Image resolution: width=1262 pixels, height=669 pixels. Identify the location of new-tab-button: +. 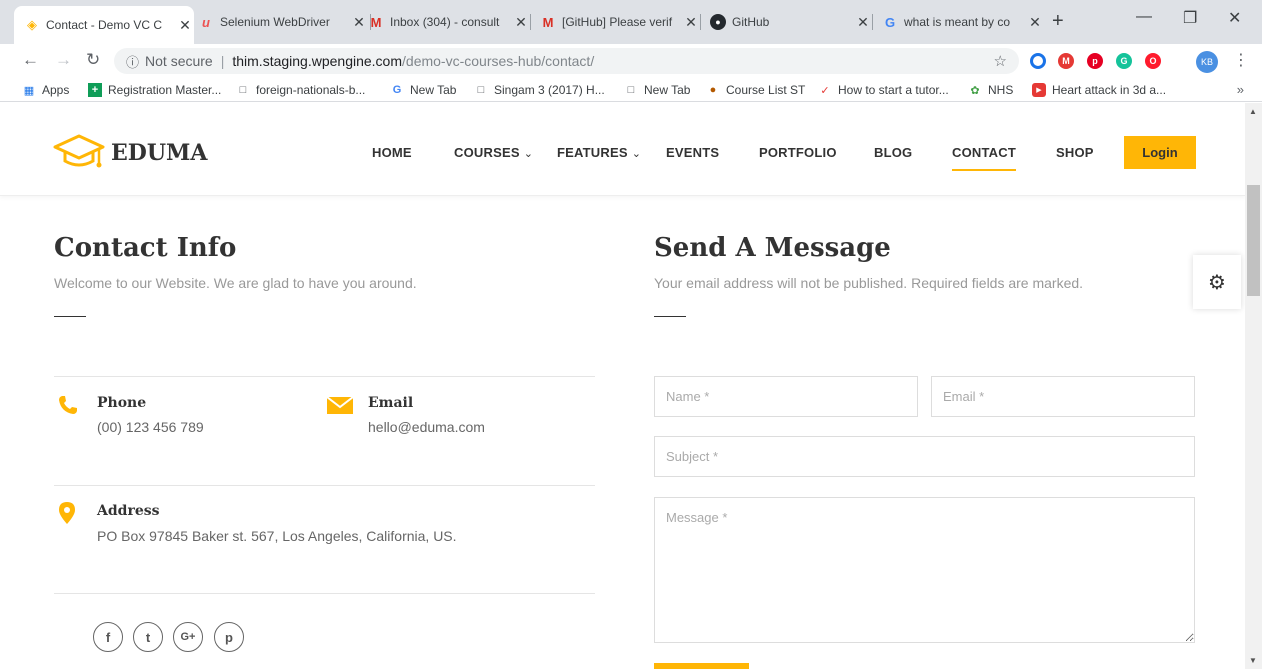
(1058, 21).